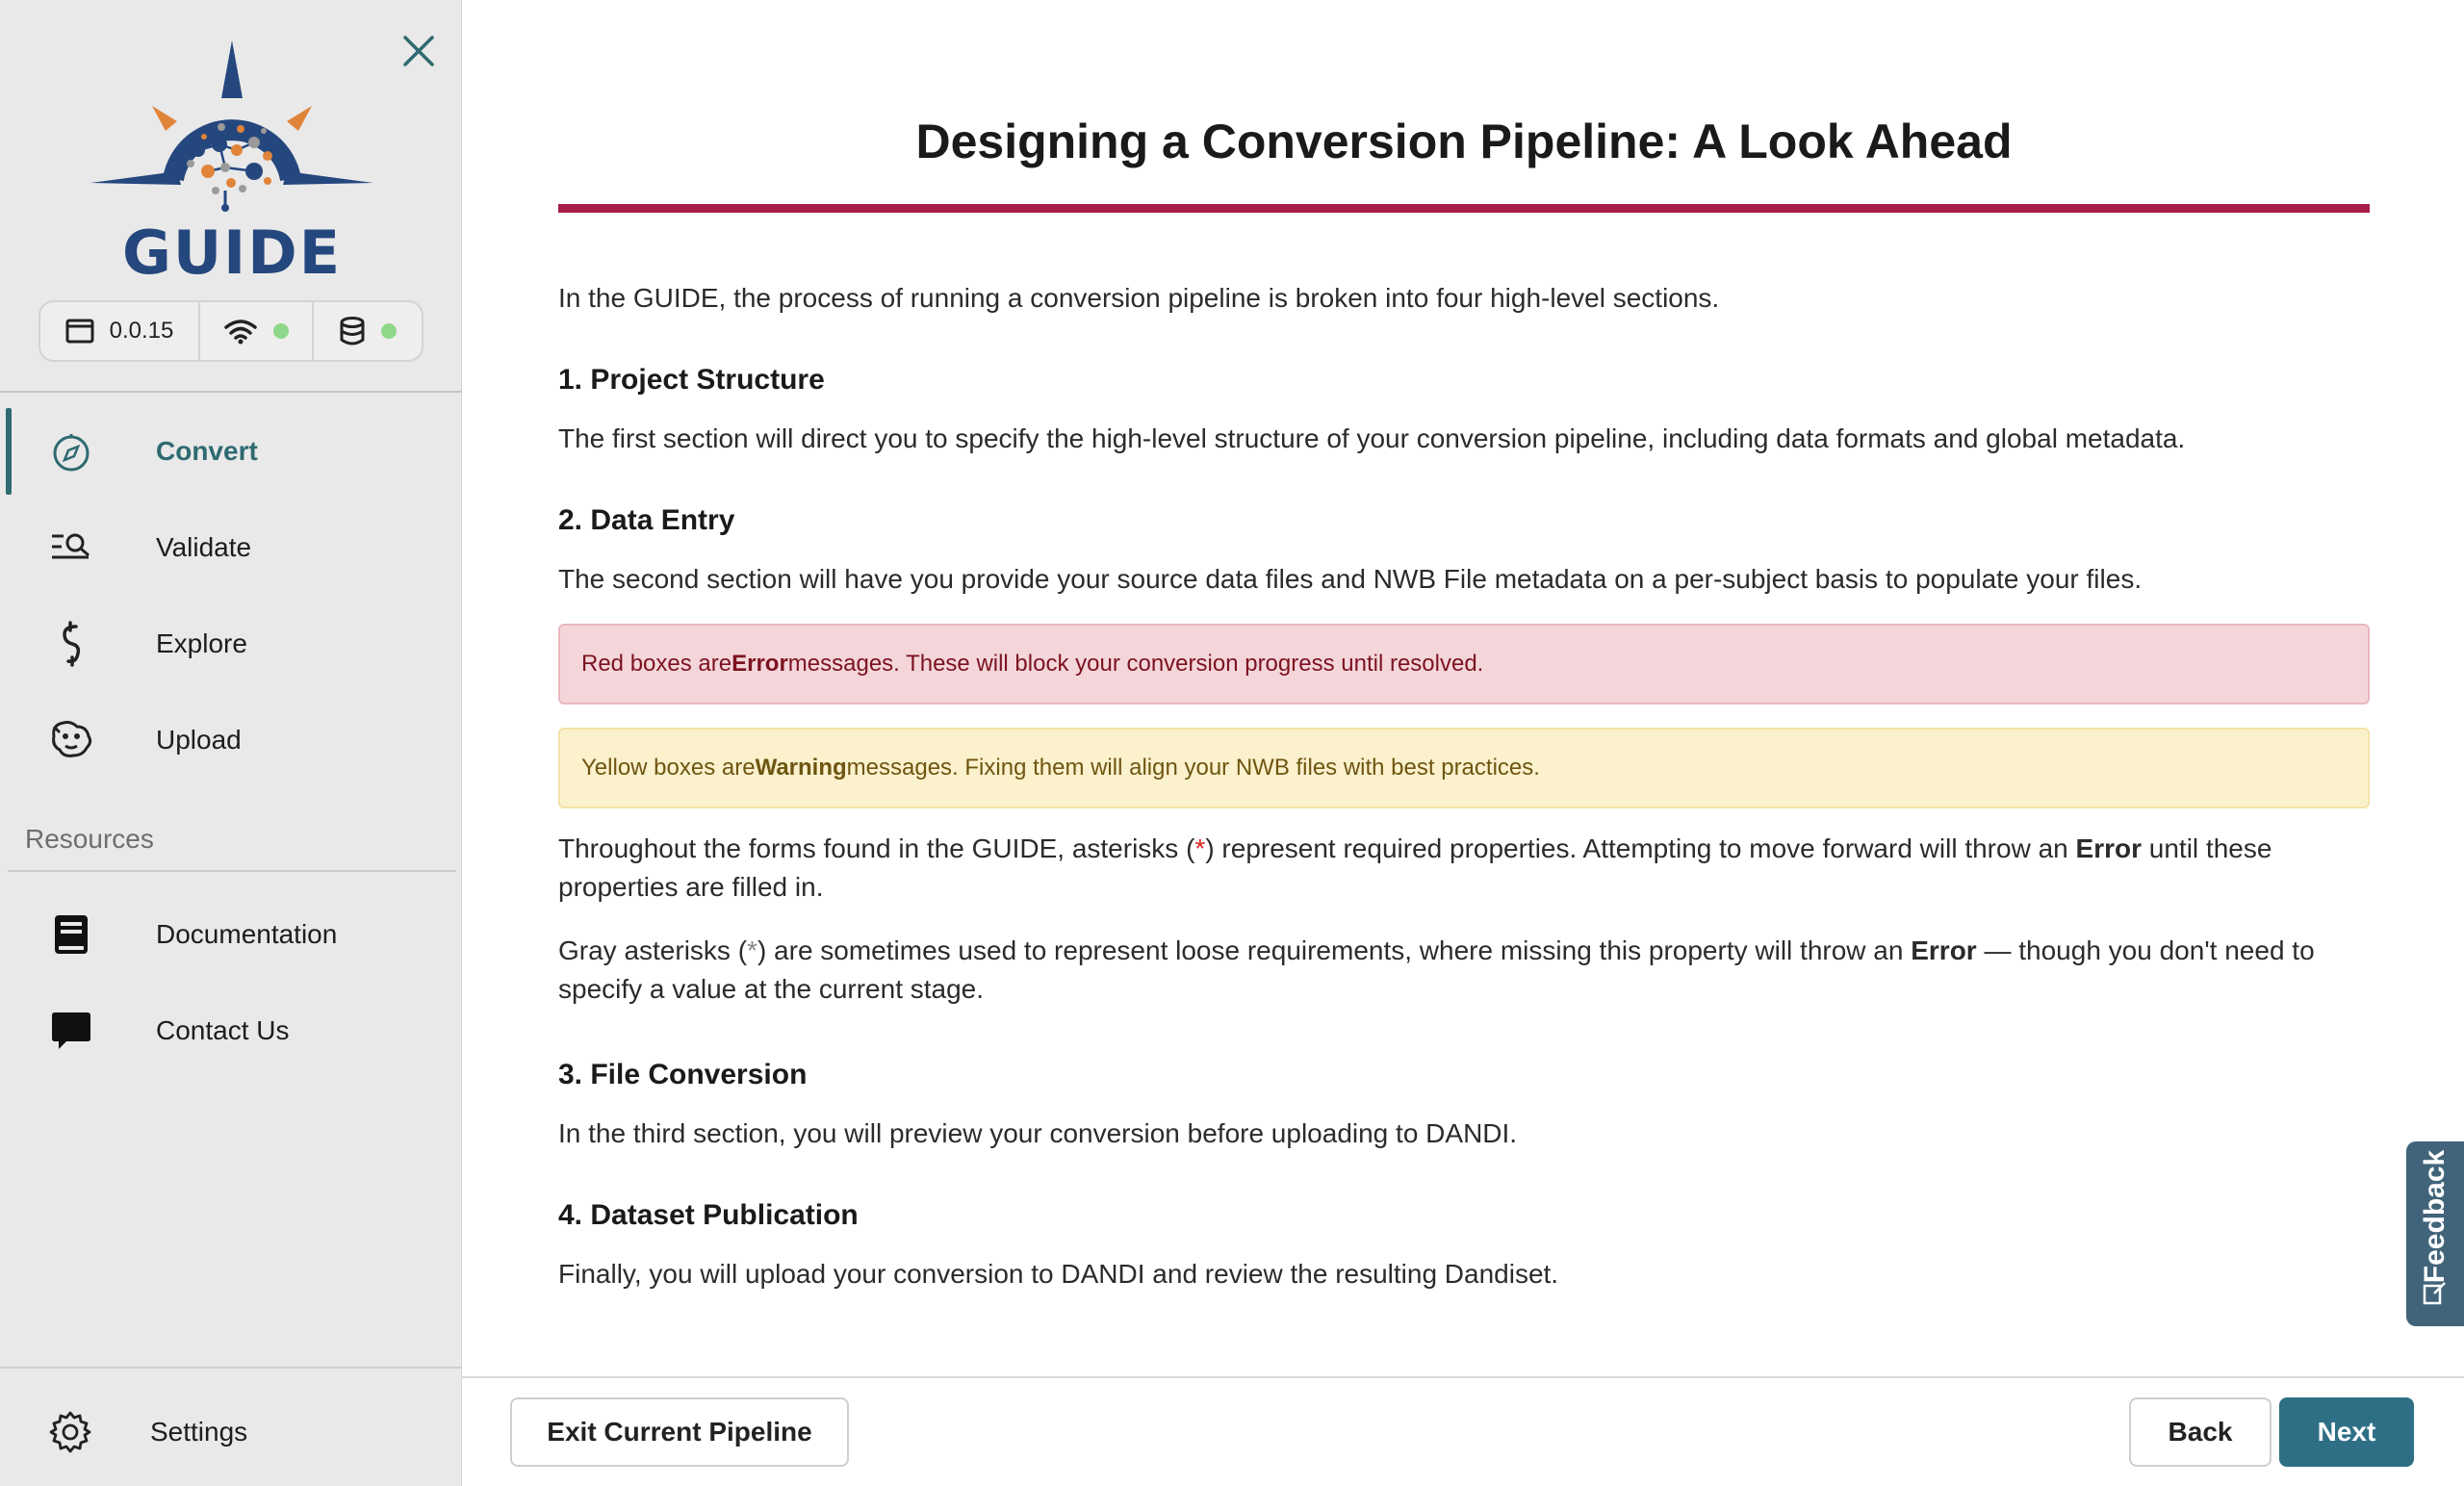  I want to click on required-asterisk: *, so click(1200, 848).